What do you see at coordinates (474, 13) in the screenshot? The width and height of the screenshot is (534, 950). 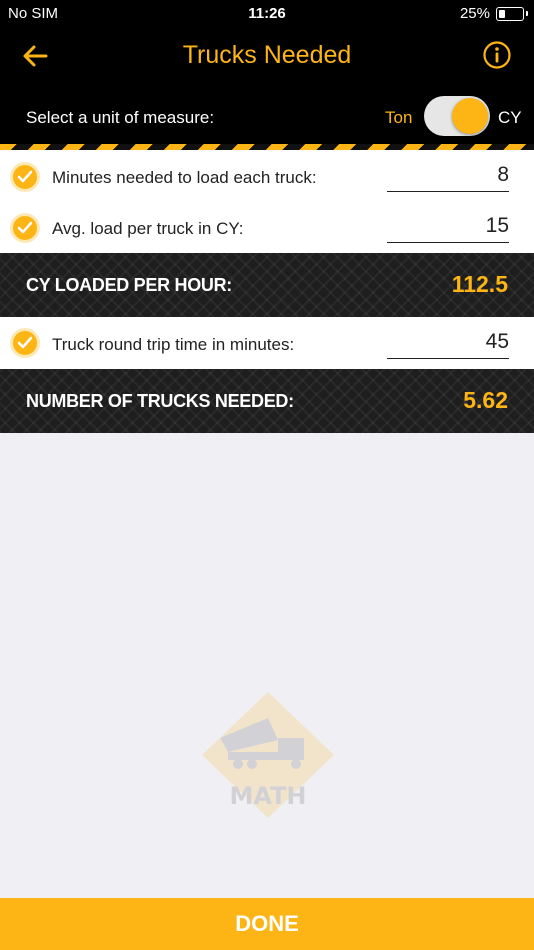 I see `battery-percent: 25%` at bounding box center [474, 13].